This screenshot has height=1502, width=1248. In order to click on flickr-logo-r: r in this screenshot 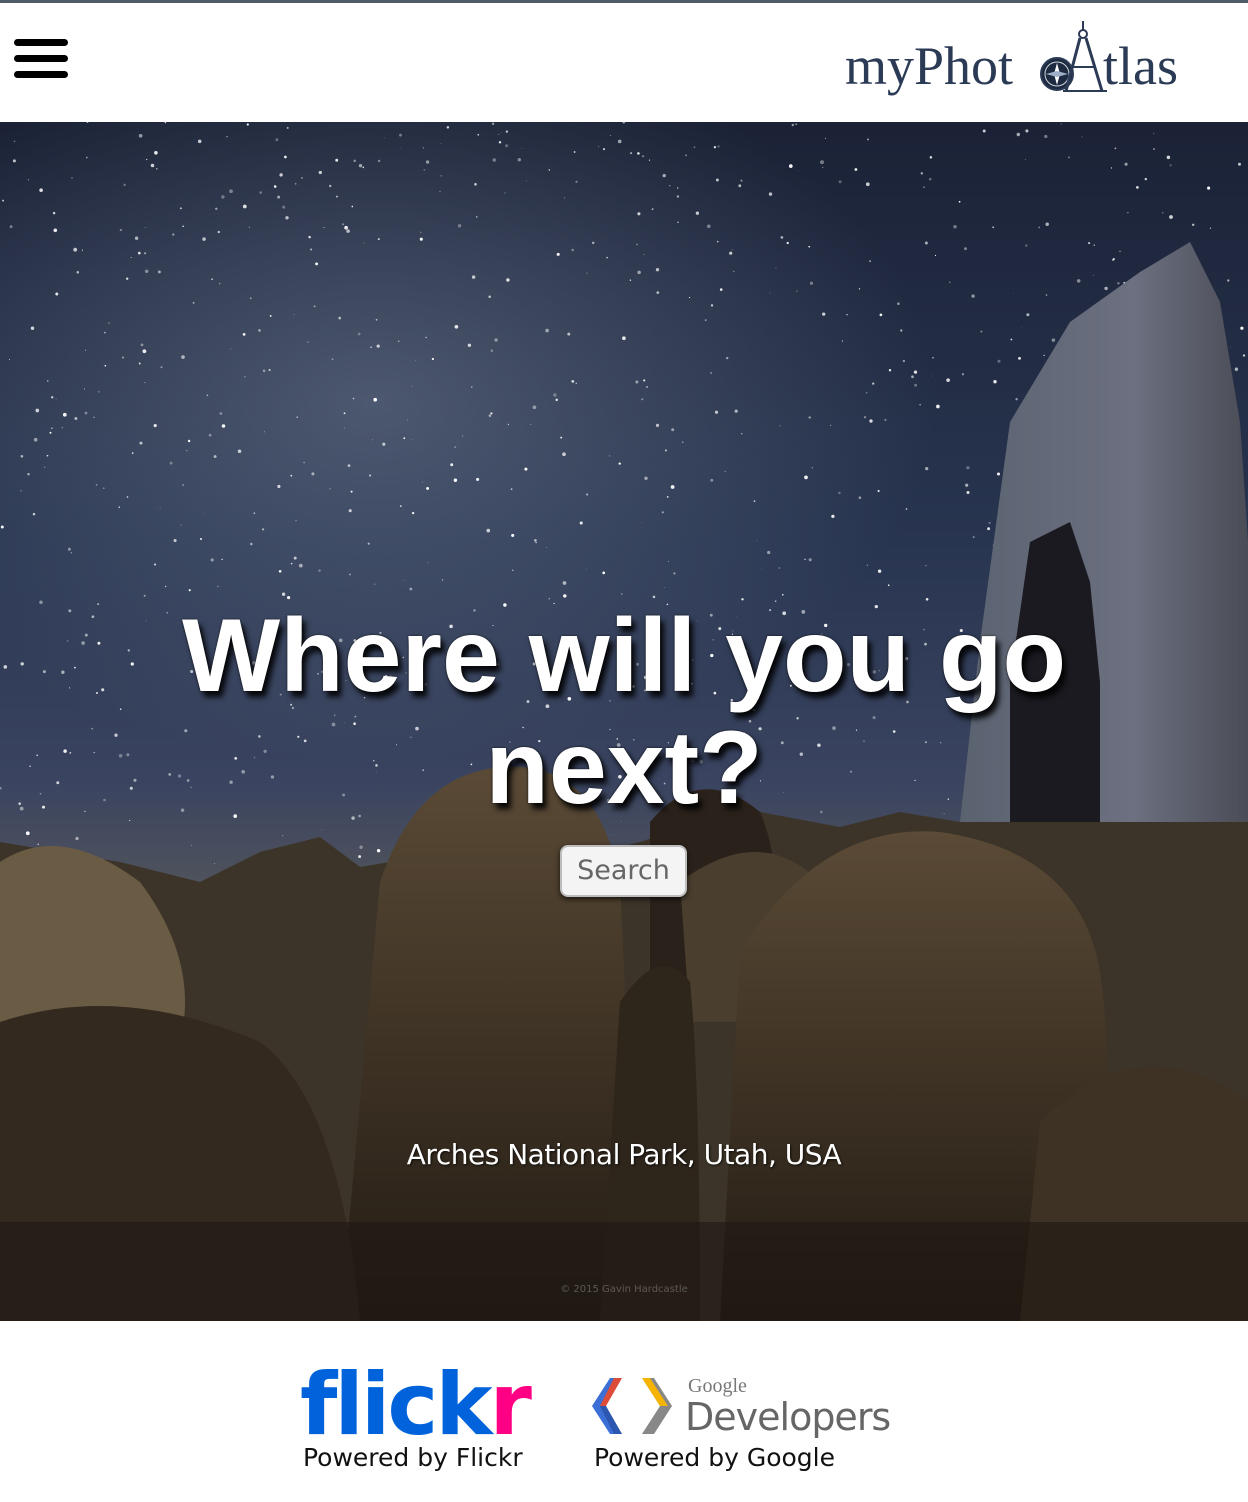, I will do `click(510, 1405)`.